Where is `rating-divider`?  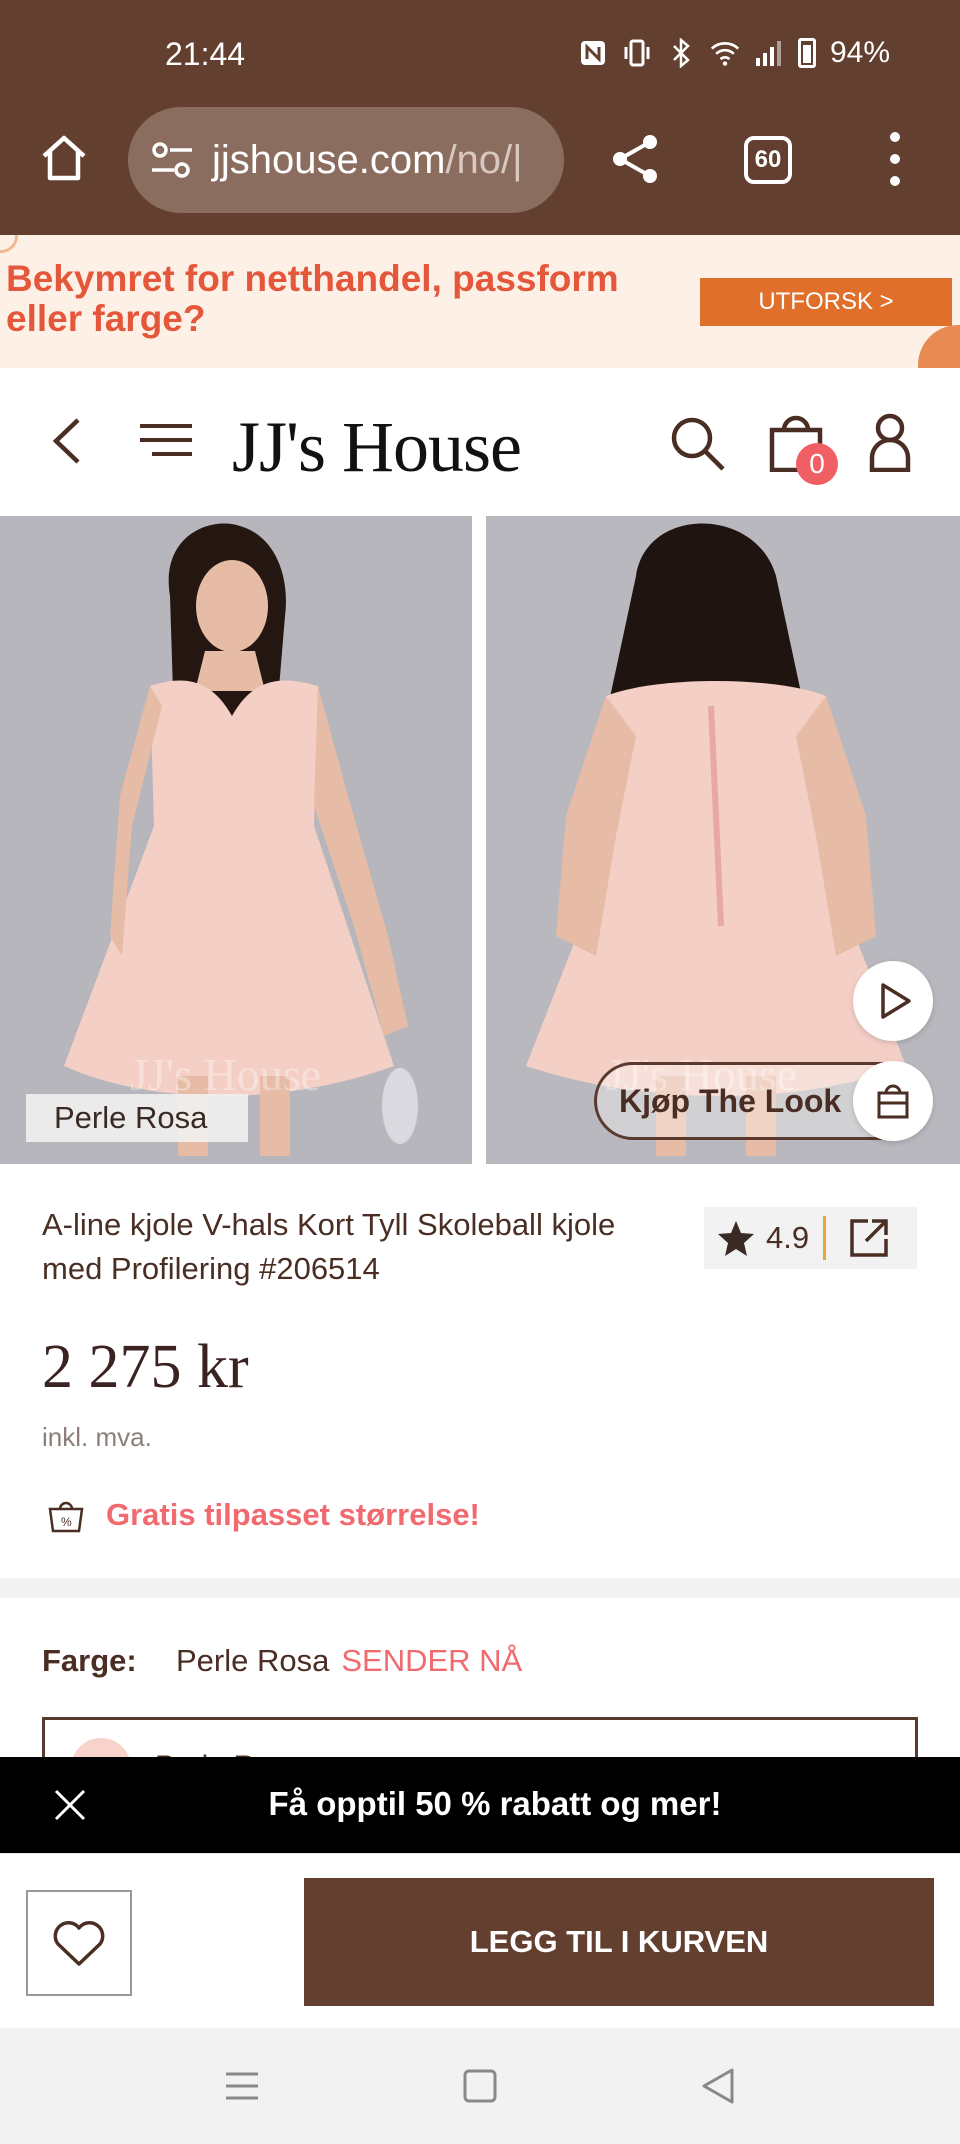 rating-divider is located at coordinates (825, 1238).